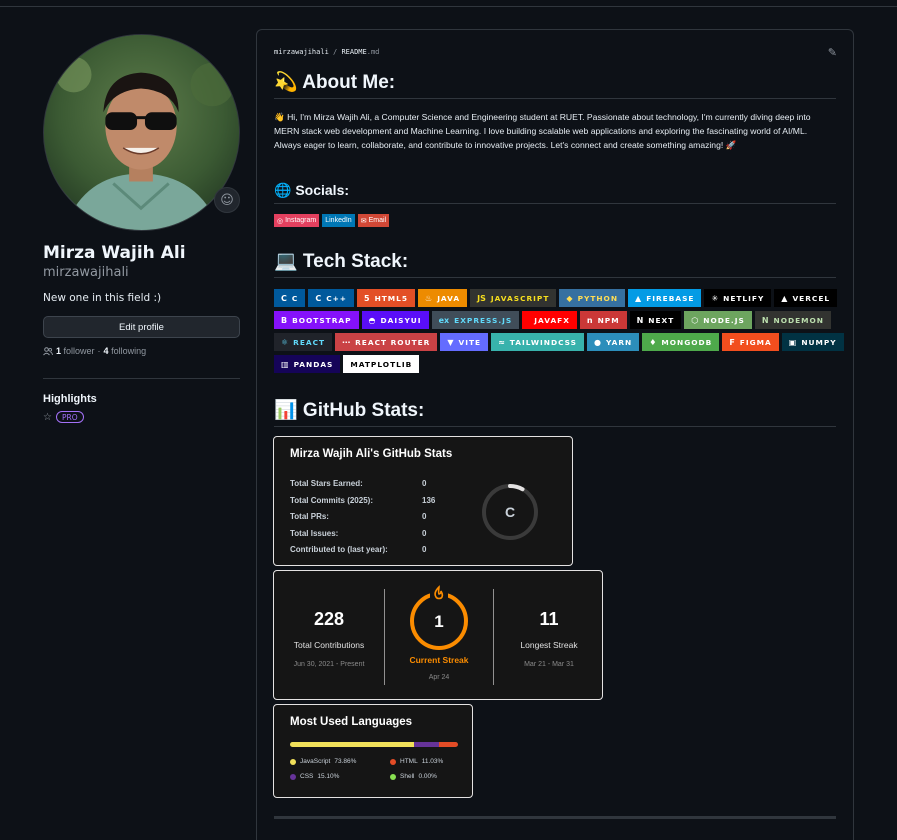 The width and height of the screenshot is (897, 840). I want to click on tech-badge-bootstrap: B BOOTSTRAP, so click(316, 320).